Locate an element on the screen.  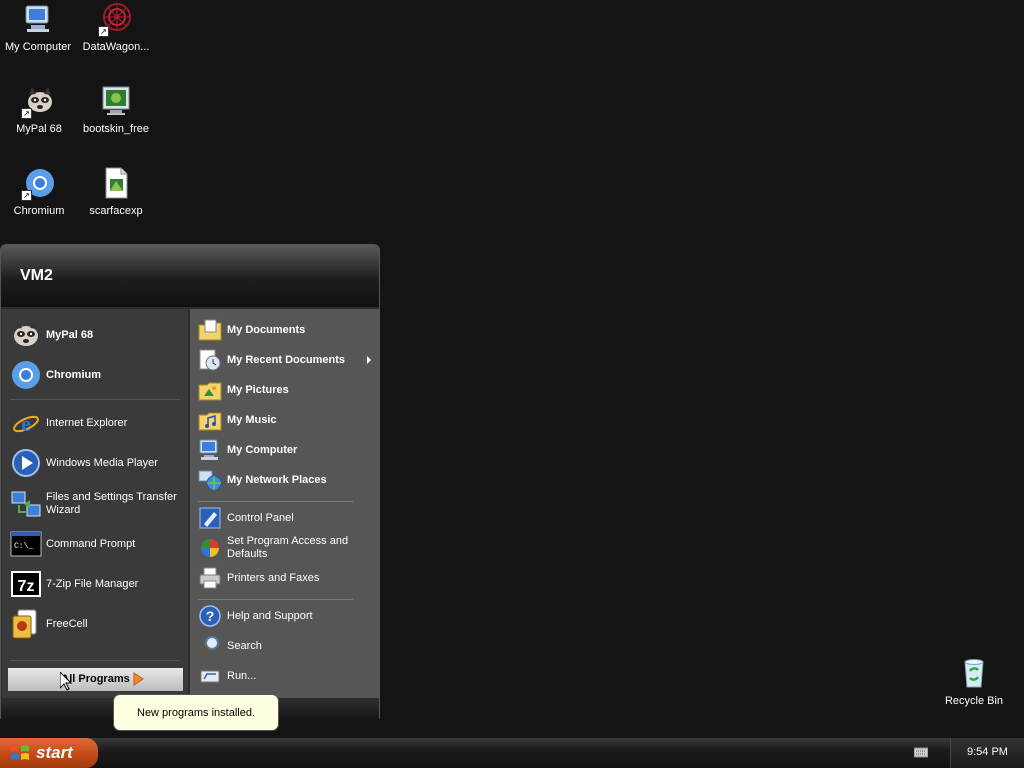
printer-icon is located at coordinates (210, 578).